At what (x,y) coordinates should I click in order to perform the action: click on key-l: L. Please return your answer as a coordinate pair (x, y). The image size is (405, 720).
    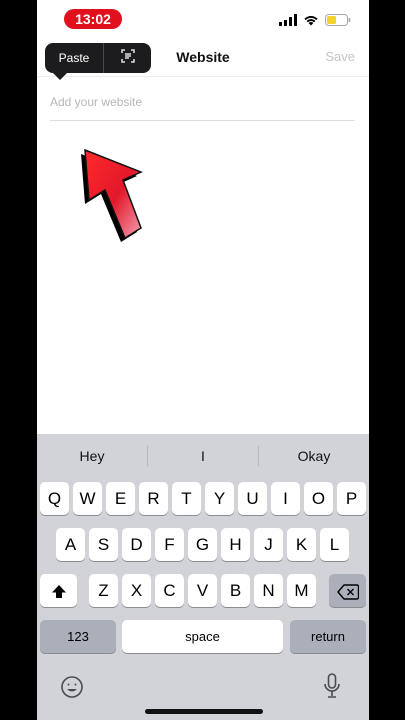
    Looking at the image, I should click on (334, 544).